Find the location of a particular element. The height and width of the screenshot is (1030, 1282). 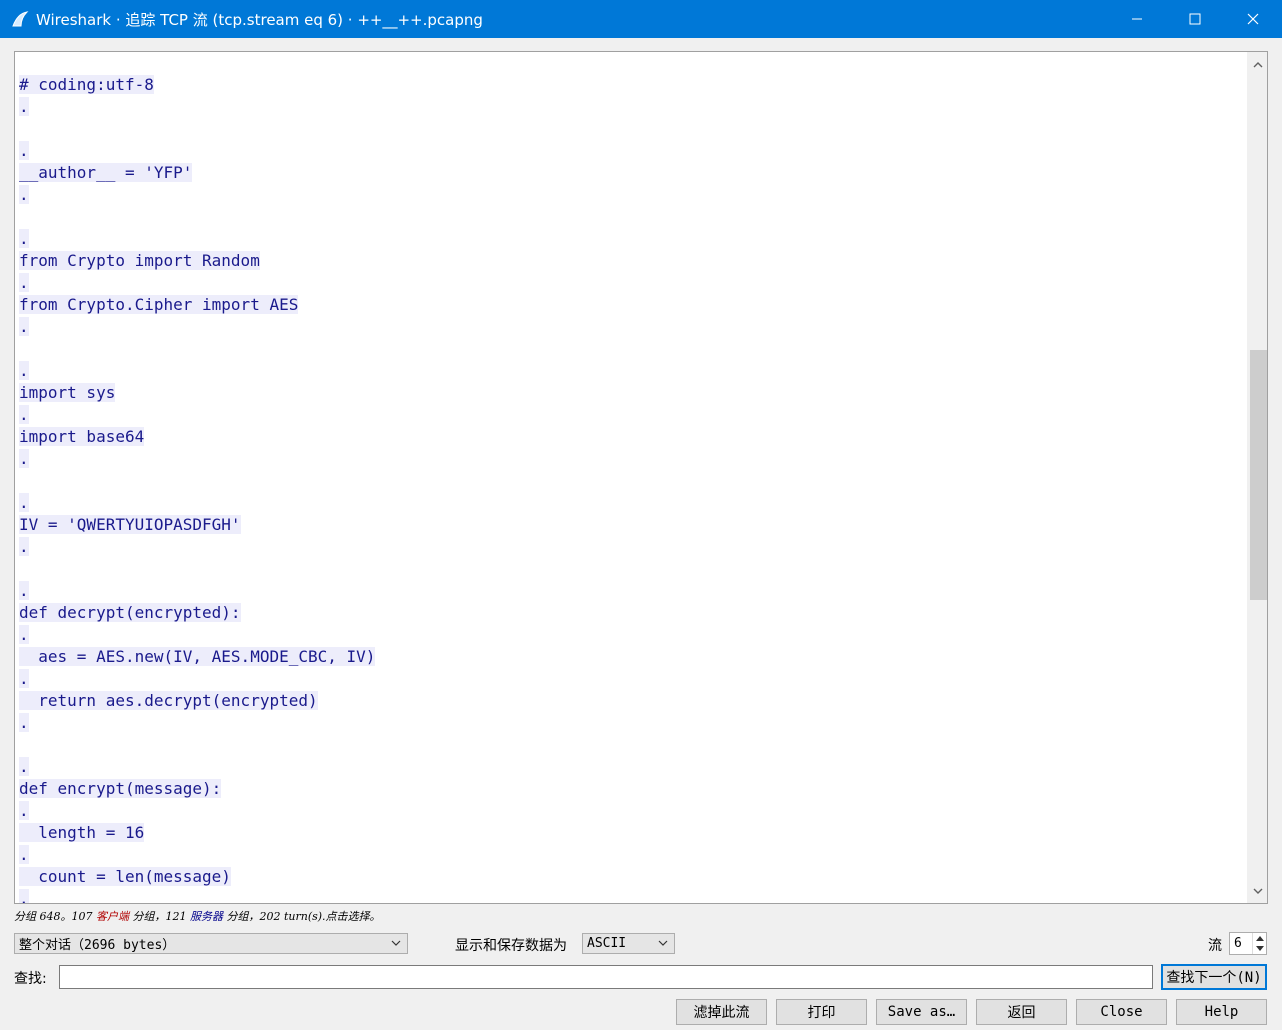

stream-number-spinner: 6 is located at coordinates (1248, 943).